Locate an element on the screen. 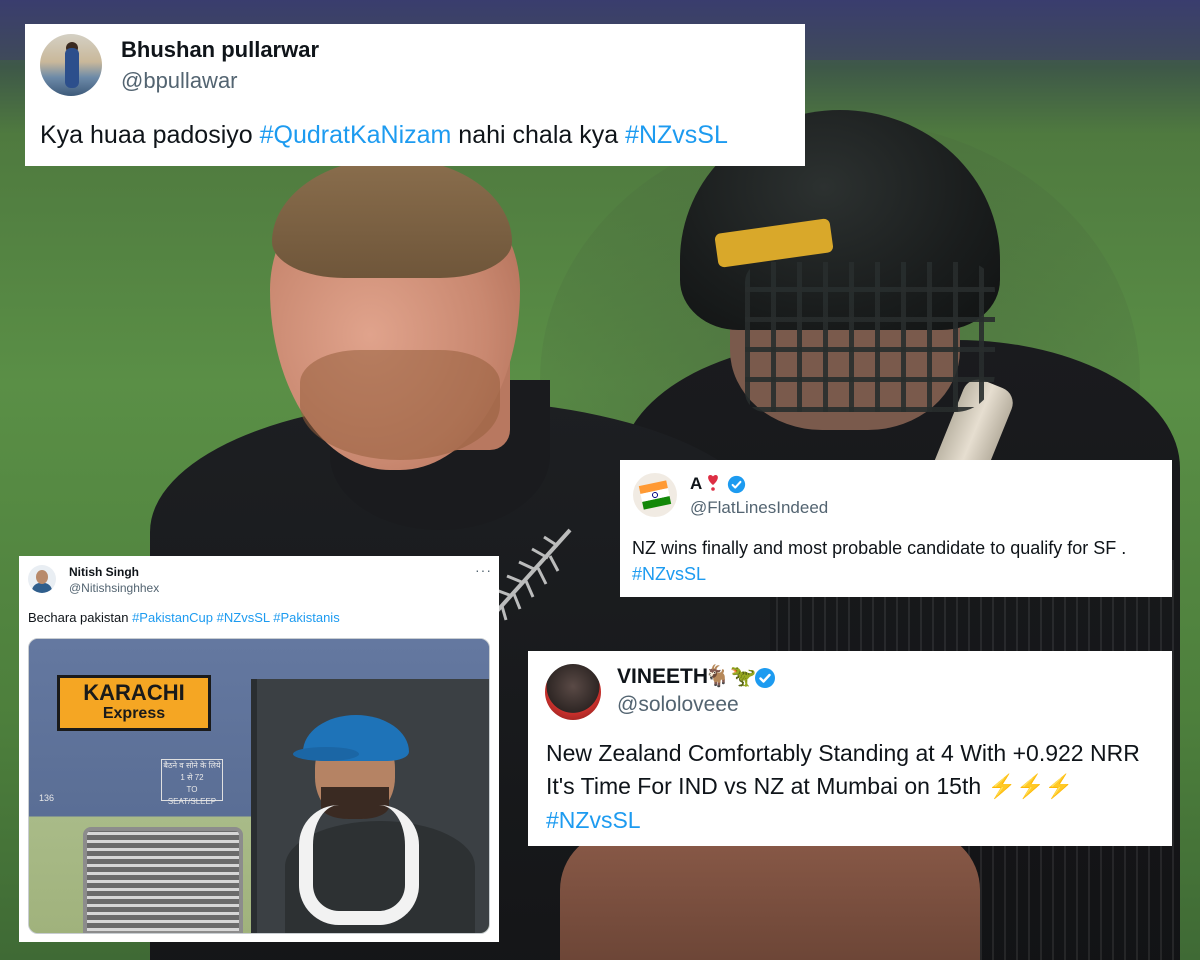 The width and height of the screenshot is (1200, 960). more-options-icon: ··· is located at coordinates (483, 570).